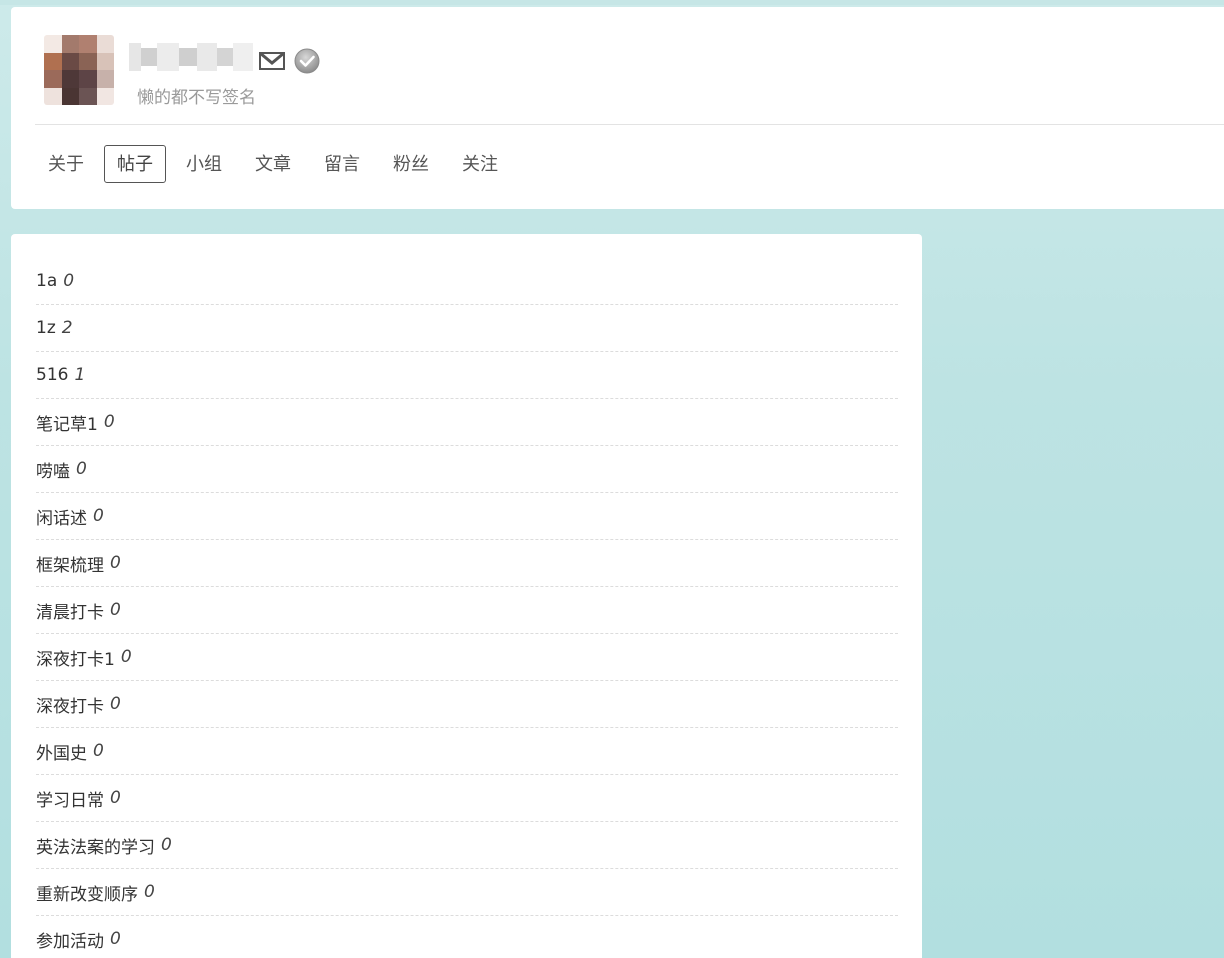  What do you see at coordinates (272, 61) in the screenshot?
I see `mail-icon` at bounding box center [272, 61].